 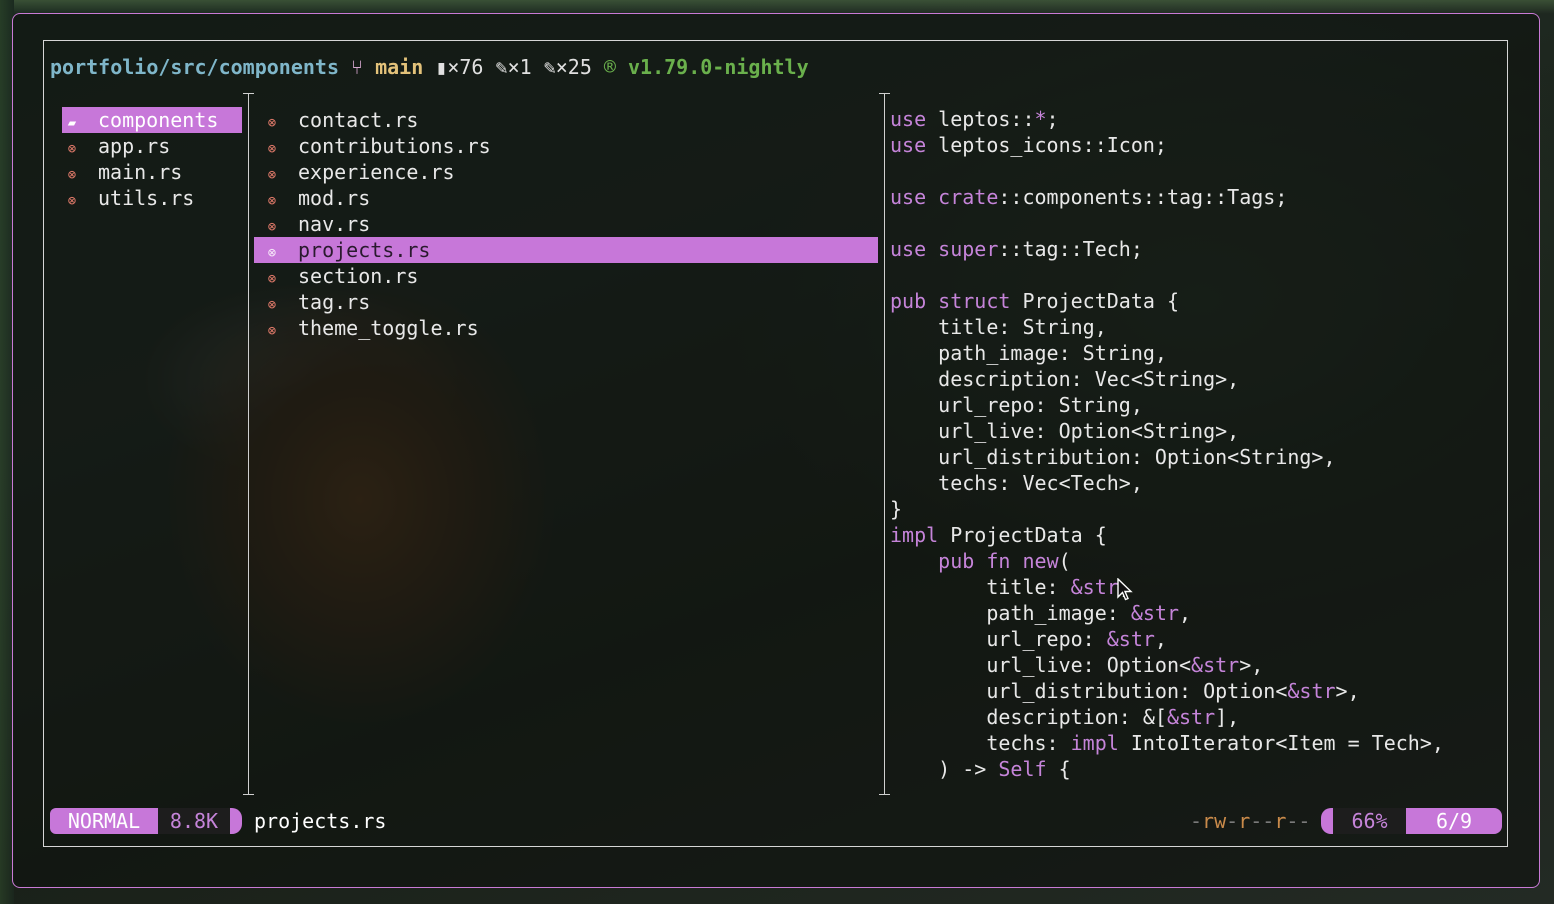 What do you see at coordinates (1327, 821) in the screenshot?
I see `status-cap-right` at bounding box center [1327, 821].